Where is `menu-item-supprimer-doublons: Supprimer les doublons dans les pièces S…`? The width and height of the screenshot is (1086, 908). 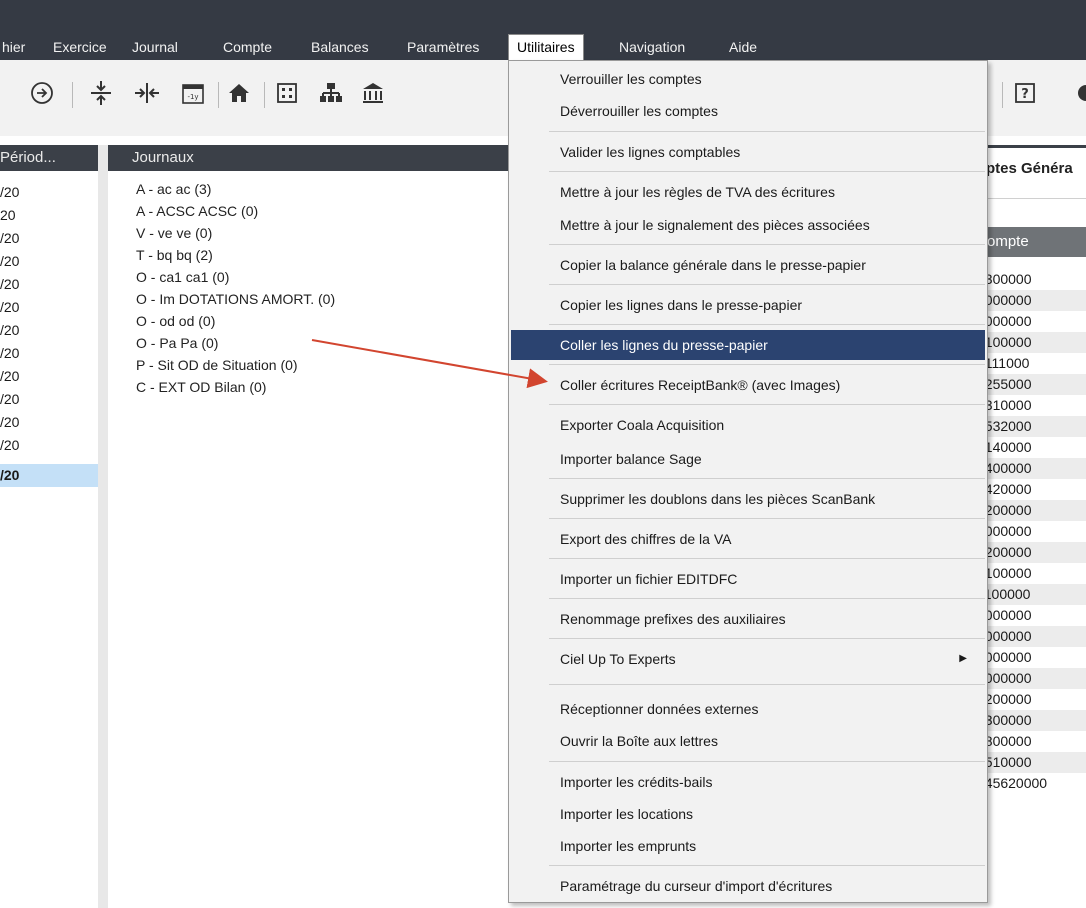 menu-item-supprimer-doublons: Supprimer les doublons dans les pièces S… is located at coordinates (748, 499).